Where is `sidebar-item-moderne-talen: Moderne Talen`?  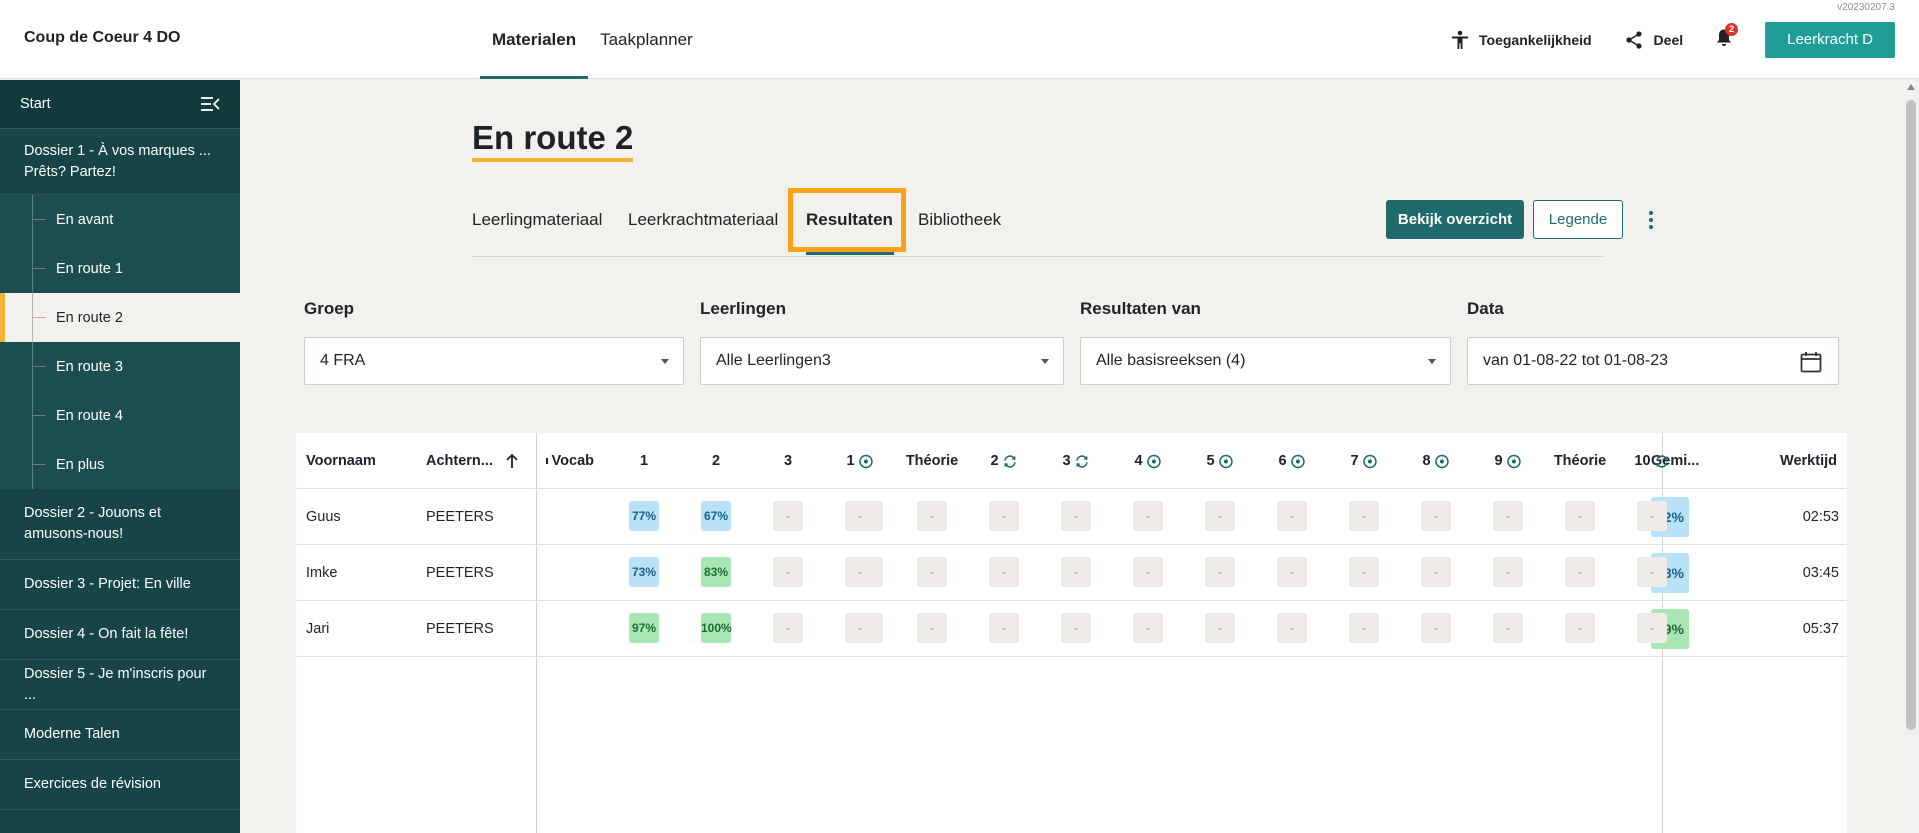
sidebar-item-moderne-talen: Moderne Talen is located at coordinates (120, 735).